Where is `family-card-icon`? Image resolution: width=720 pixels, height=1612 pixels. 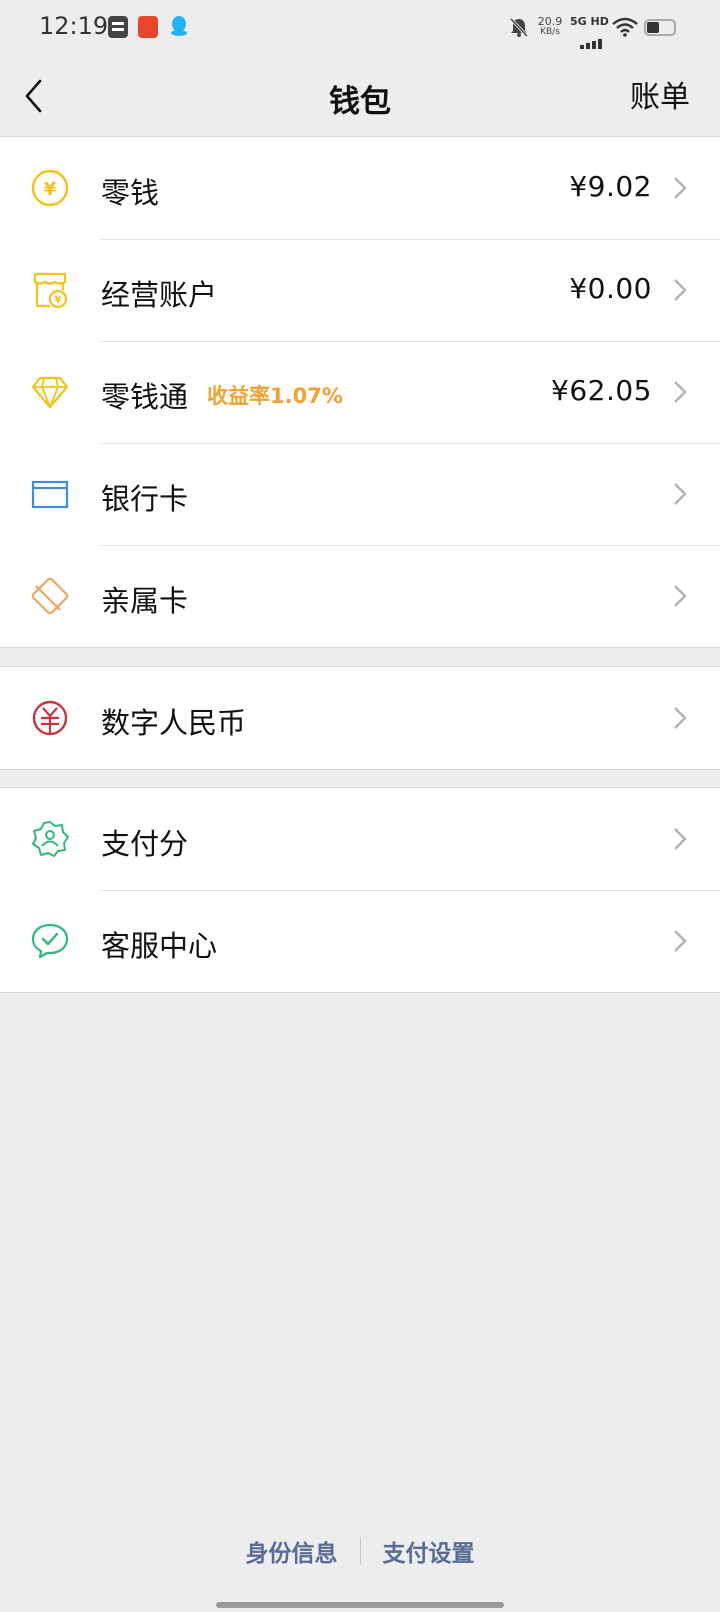
family-card-icon is located at coordinates (50, 596).